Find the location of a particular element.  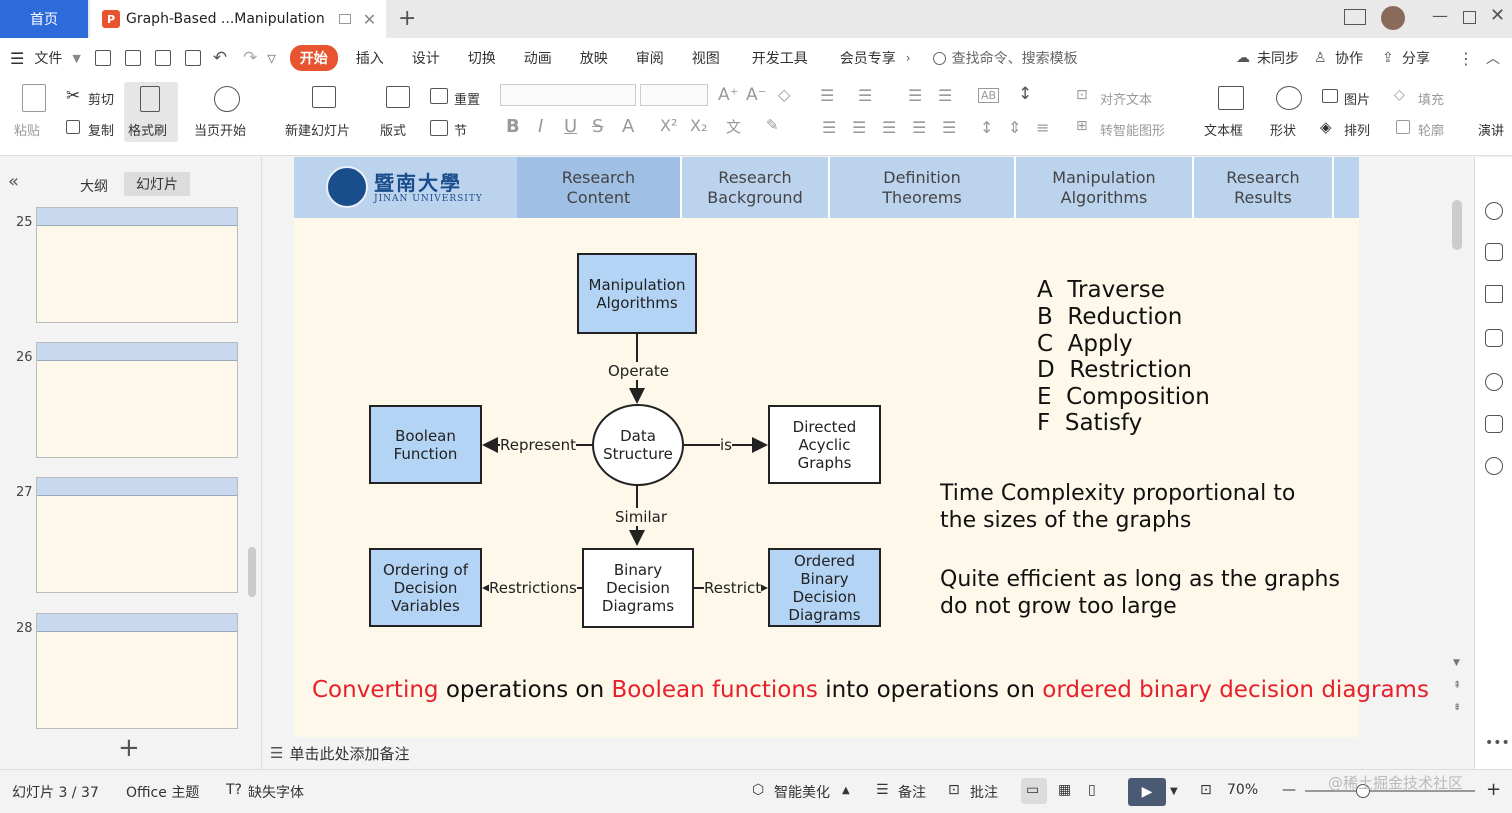

restrict-label: Restrict is located at coordinates (733, 588).